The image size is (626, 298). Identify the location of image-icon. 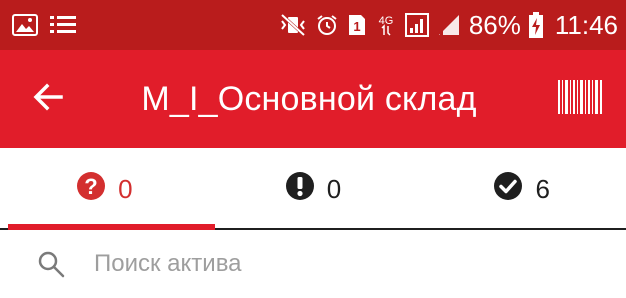
(25, 25).